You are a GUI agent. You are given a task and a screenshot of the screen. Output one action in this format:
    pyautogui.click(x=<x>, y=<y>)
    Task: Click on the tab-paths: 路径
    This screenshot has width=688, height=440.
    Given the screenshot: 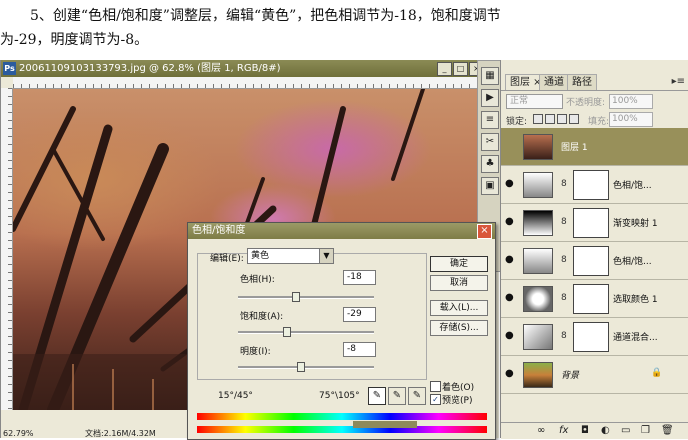 What is the action you would take?
    pyautogui.click(x=582, y=82)
    